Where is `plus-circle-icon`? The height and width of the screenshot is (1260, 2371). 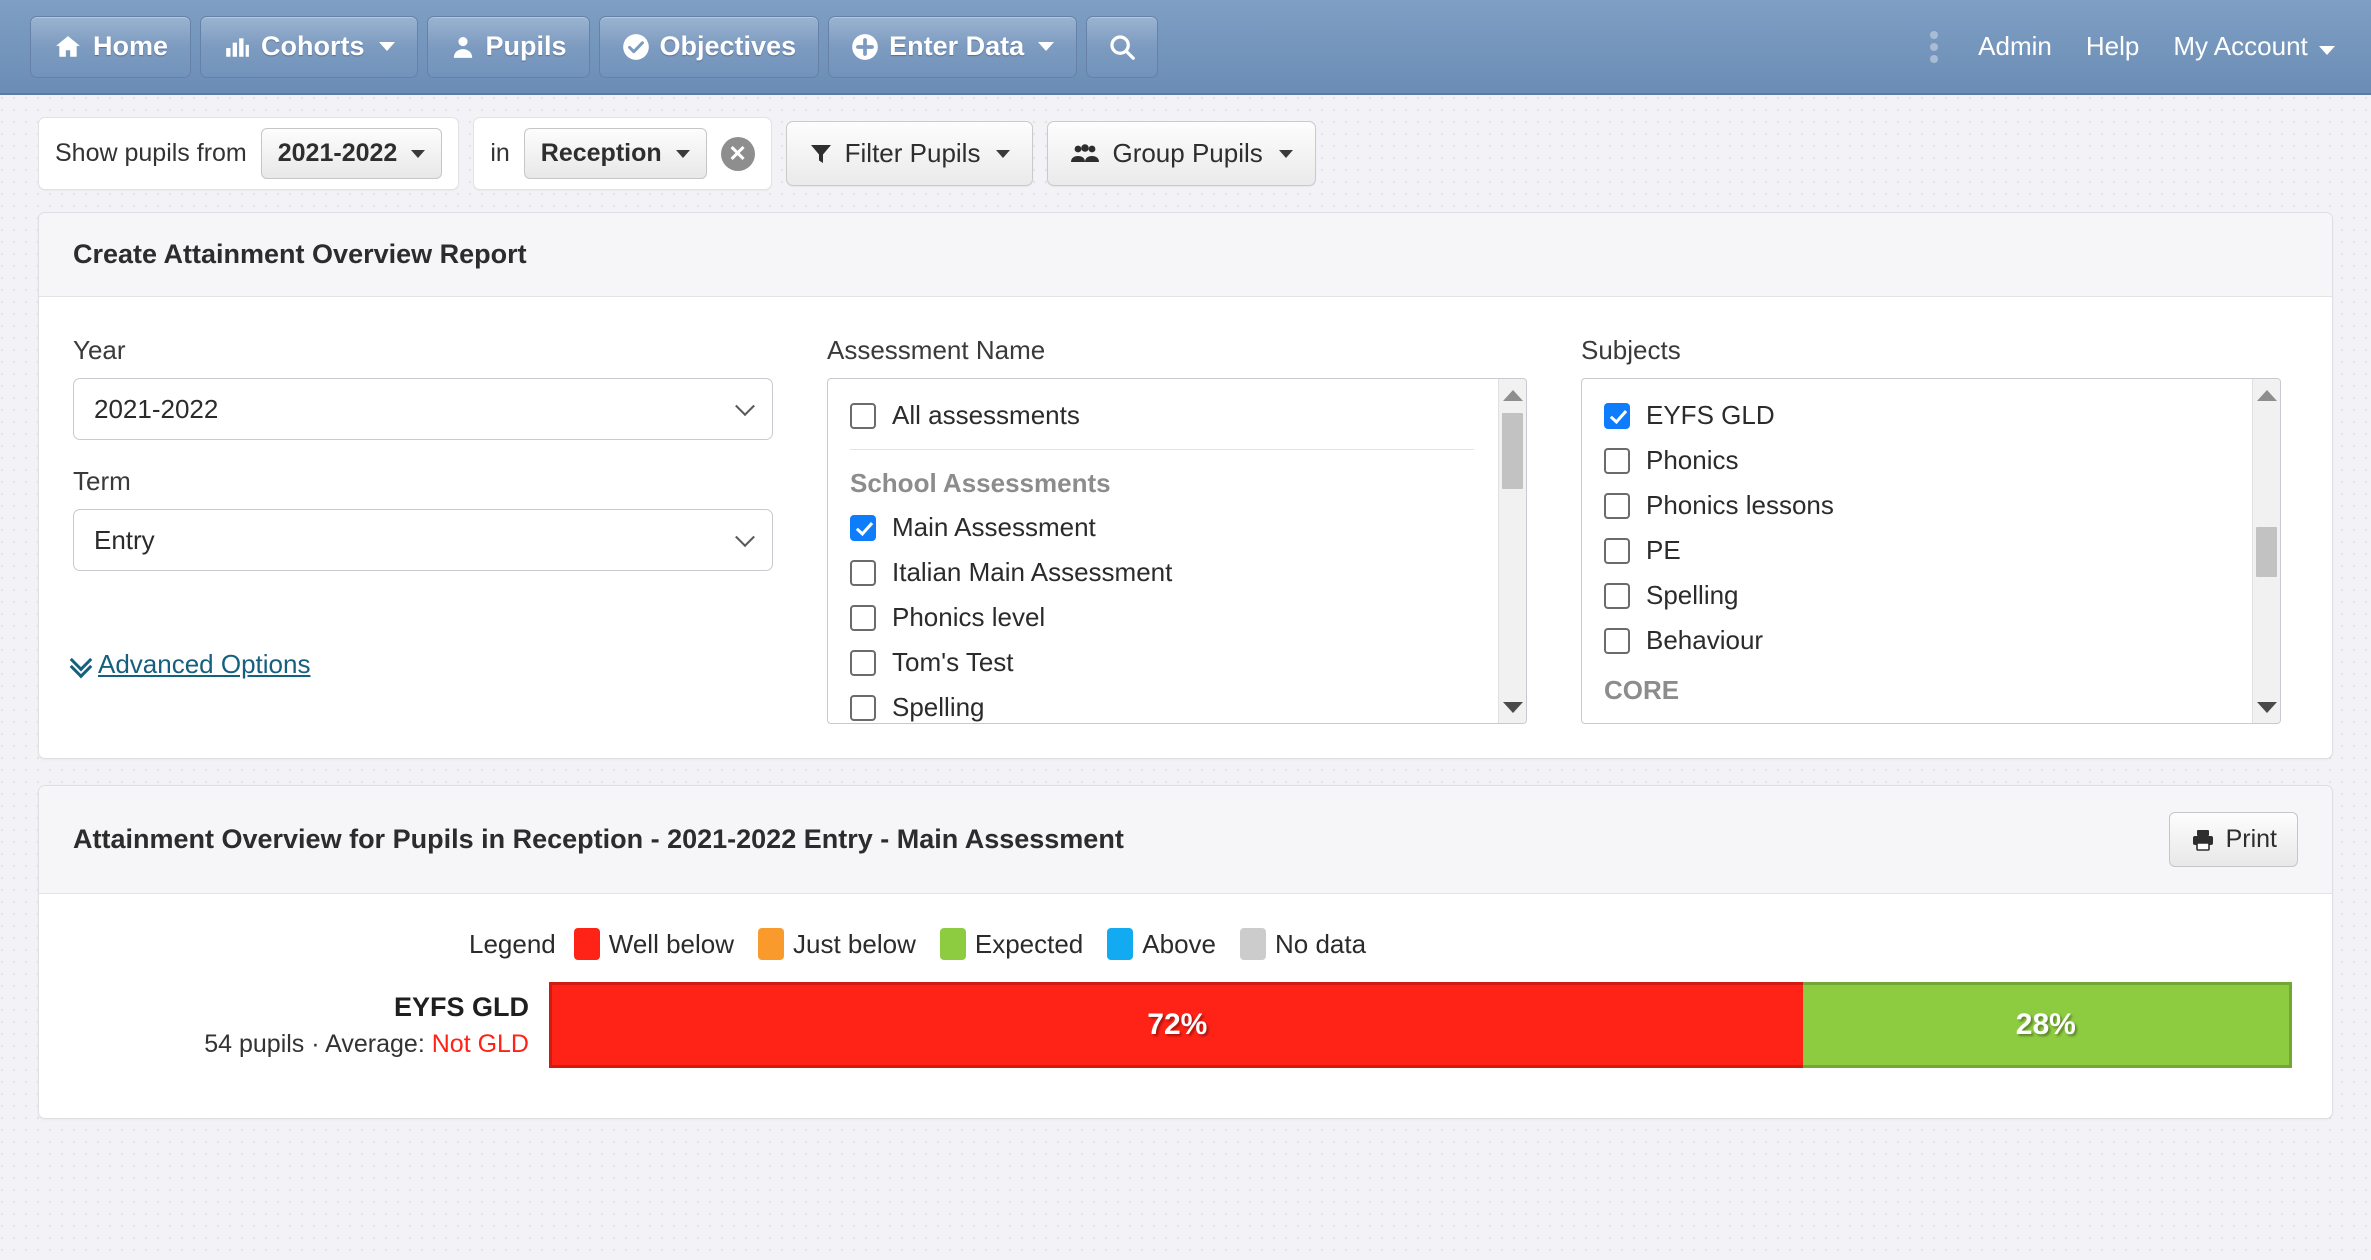
plus-circle-icon is located at coordinates (865, 47).